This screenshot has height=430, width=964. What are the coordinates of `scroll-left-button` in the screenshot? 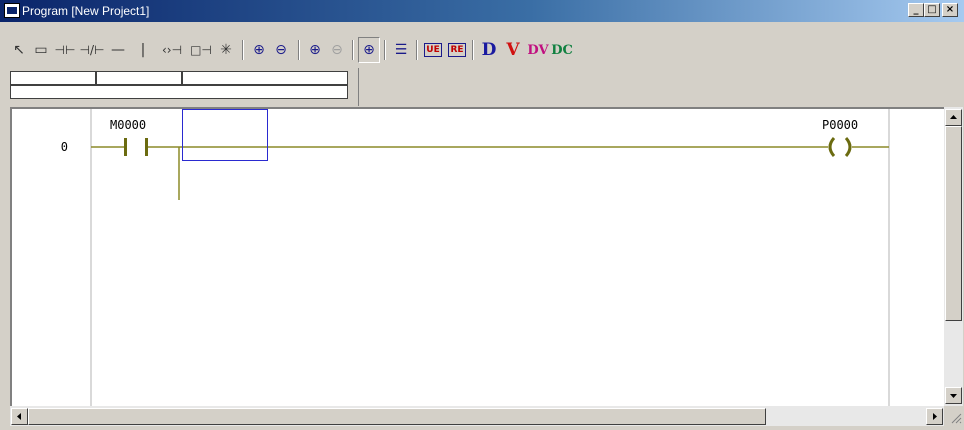 It's located at (19, 416).